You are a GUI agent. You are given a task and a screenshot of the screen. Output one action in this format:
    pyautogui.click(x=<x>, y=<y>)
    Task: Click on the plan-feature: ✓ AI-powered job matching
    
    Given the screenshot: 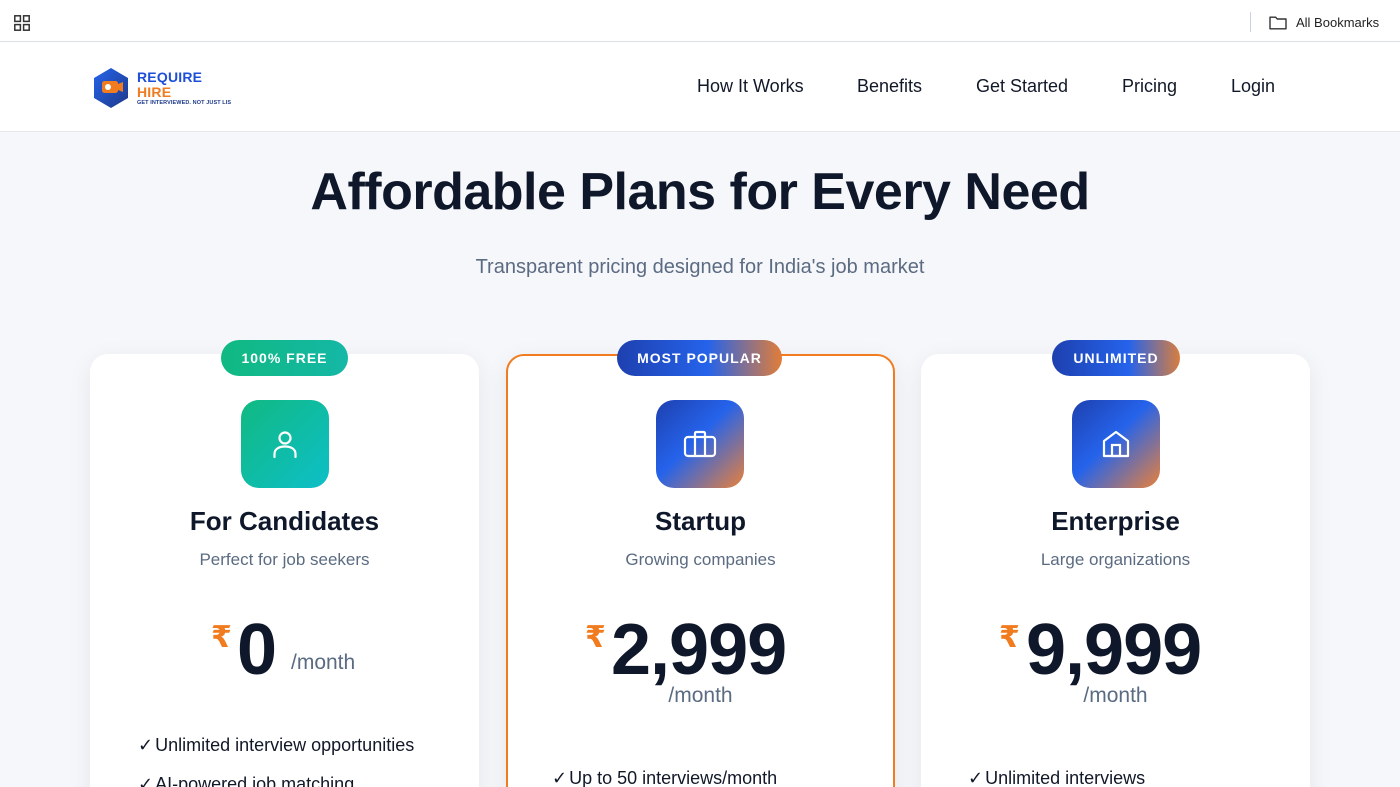 What is the action you would take?
    pyautogui.click(x=246, y=780)
    